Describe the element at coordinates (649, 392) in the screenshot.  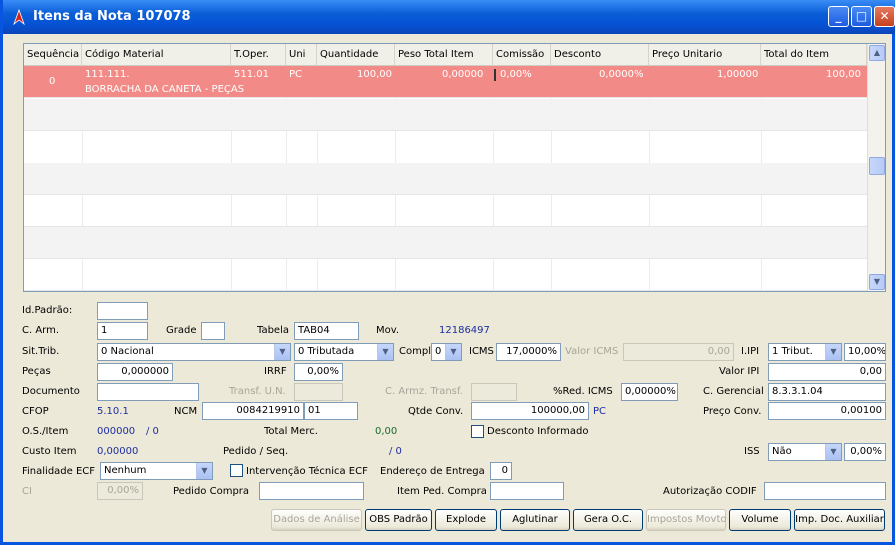
I see `red-icms-field: 0,00000%` at that location.